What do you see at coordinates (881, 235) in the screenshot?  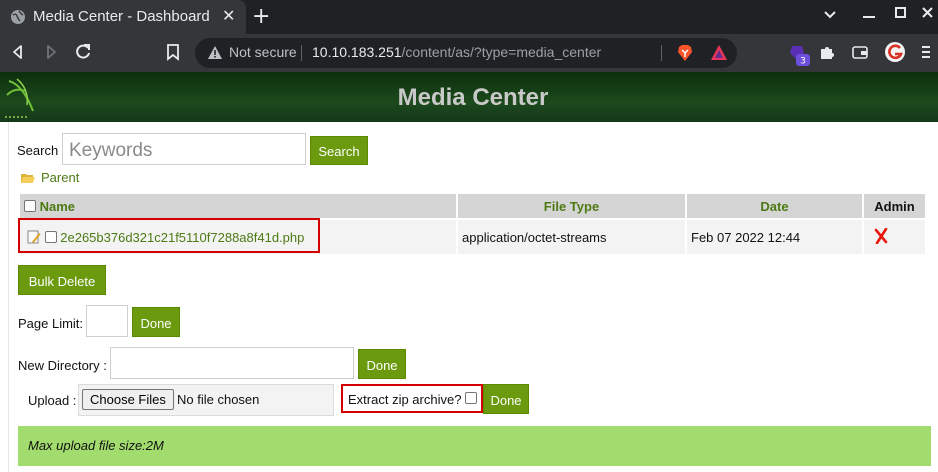 I see `delete-icon` at bounding box center [881, 235].